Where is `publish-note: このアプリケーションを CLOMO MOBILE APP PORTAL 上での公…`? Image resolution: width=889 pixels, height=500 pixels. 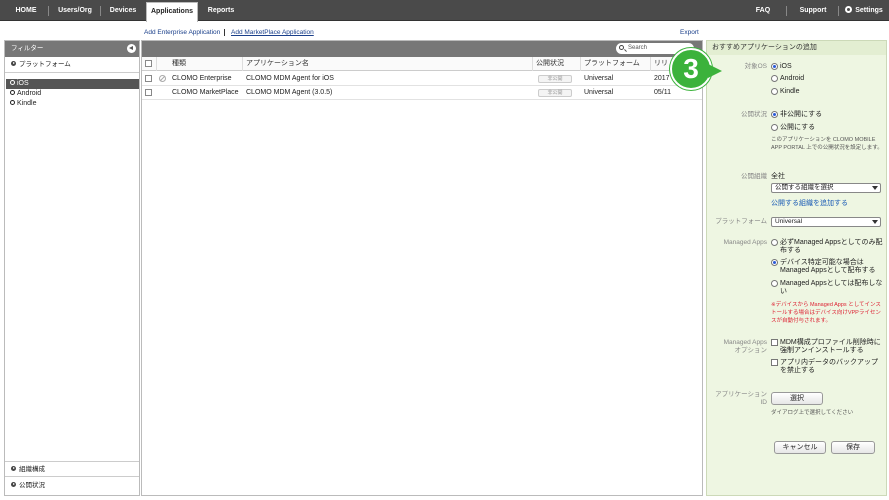 publish-note: このアプリケーションを CLOMO MOBILE APP PORTAL 上での公… is located at coordinates (827, 144).